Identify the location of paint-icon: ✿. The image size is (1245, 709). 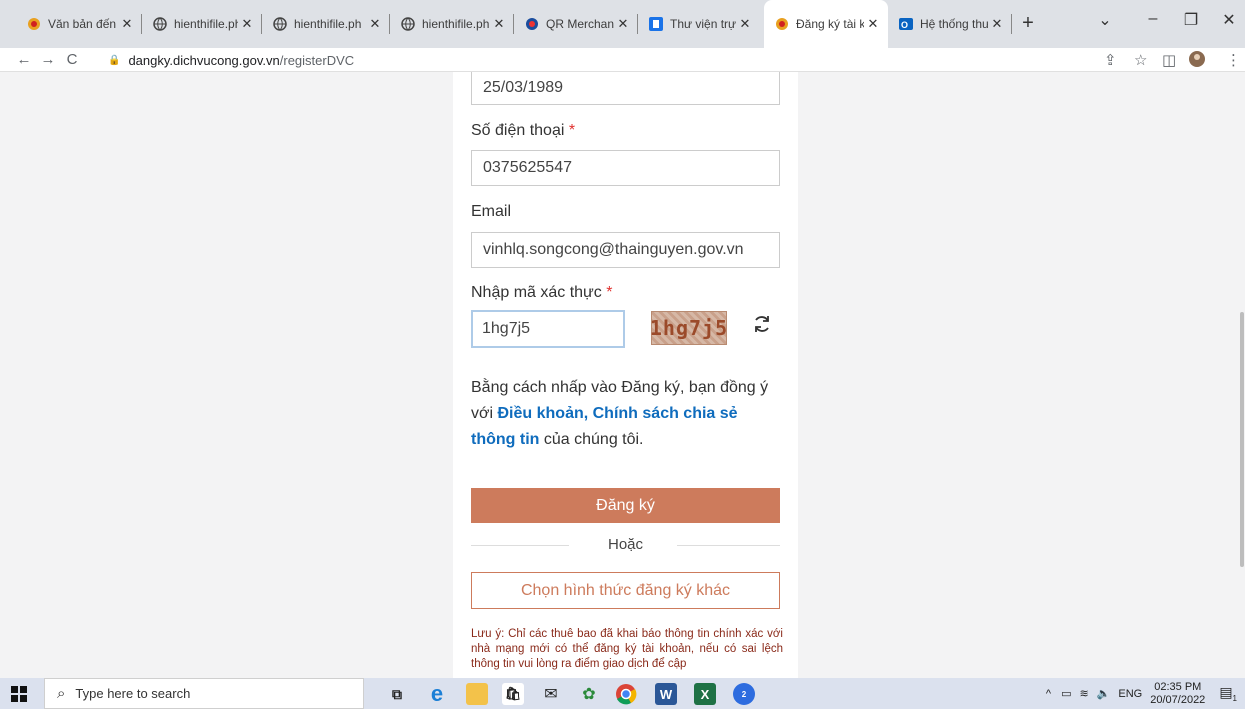
(589, 694).